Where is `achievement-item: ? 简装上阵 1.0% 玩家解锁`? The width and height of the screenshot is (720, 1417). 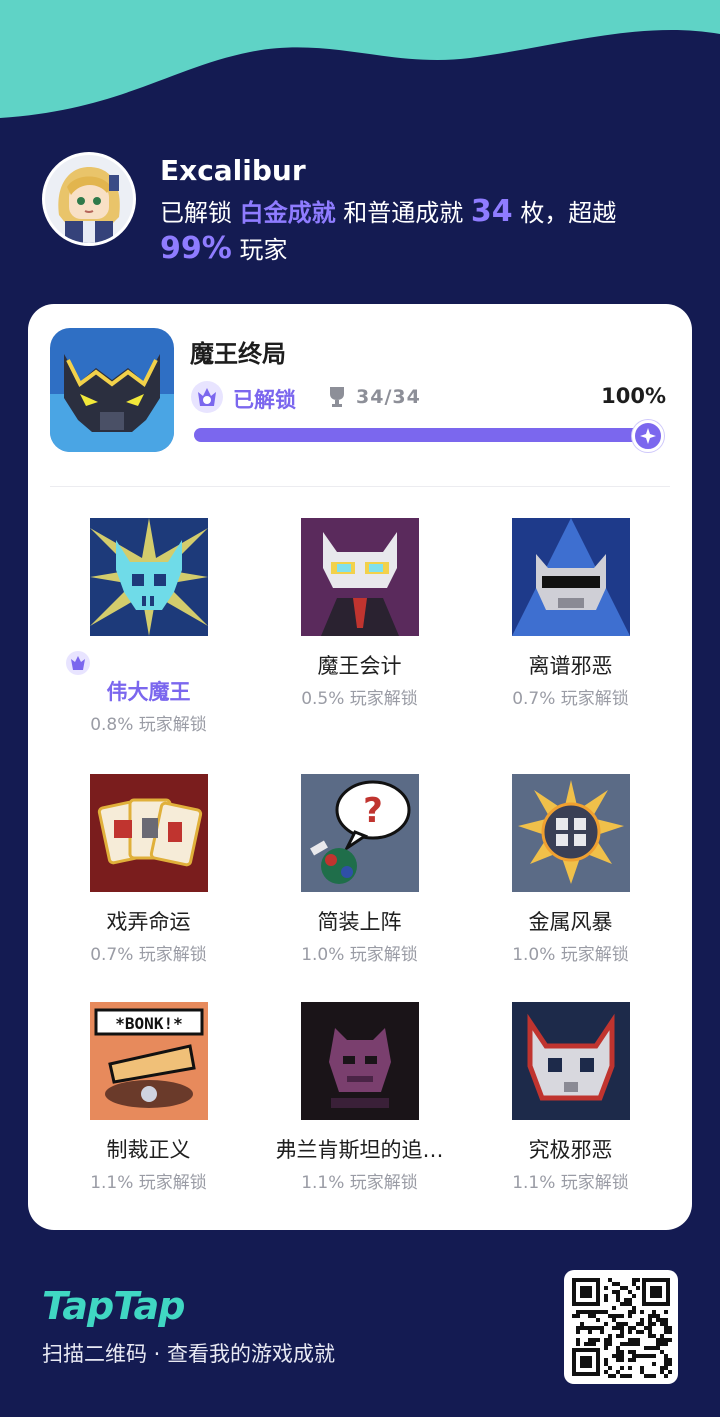
achievement-item: ? 简装上阵 1.0% 玩家解锁 is located at coordinates (359, 889).